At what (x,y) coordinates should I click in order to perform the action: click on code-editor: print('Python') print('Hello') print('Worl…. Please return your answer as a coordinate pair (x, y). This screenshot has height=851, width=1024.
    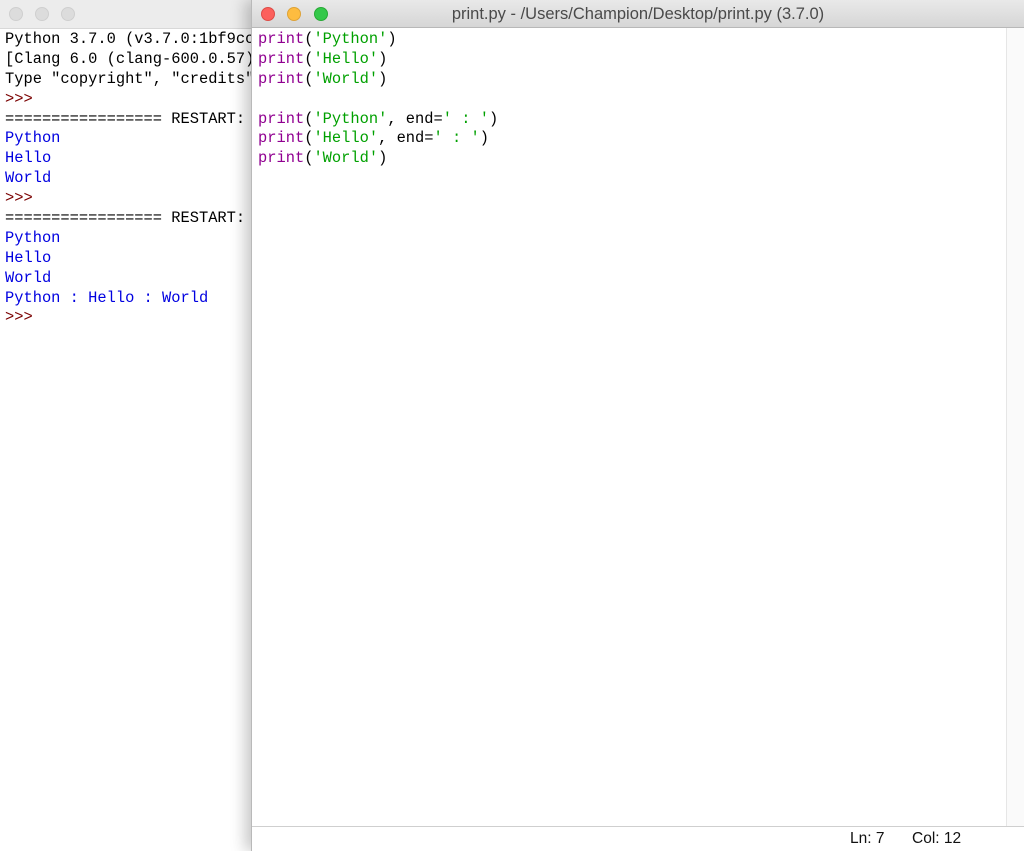
    Looking at the image, I should click on (378, 99).